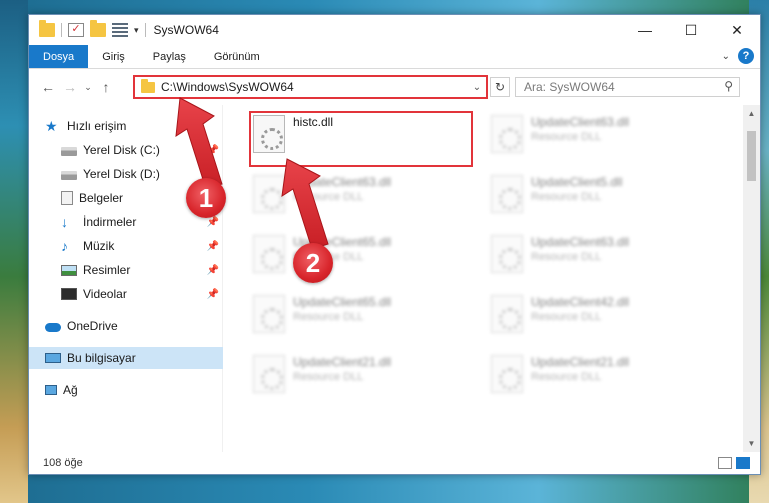 This screenshot has height=503, width=769. Describe the element at coordinates (70, 87) in the screenshot. I see `forward-arrow-icon: →` at that location.